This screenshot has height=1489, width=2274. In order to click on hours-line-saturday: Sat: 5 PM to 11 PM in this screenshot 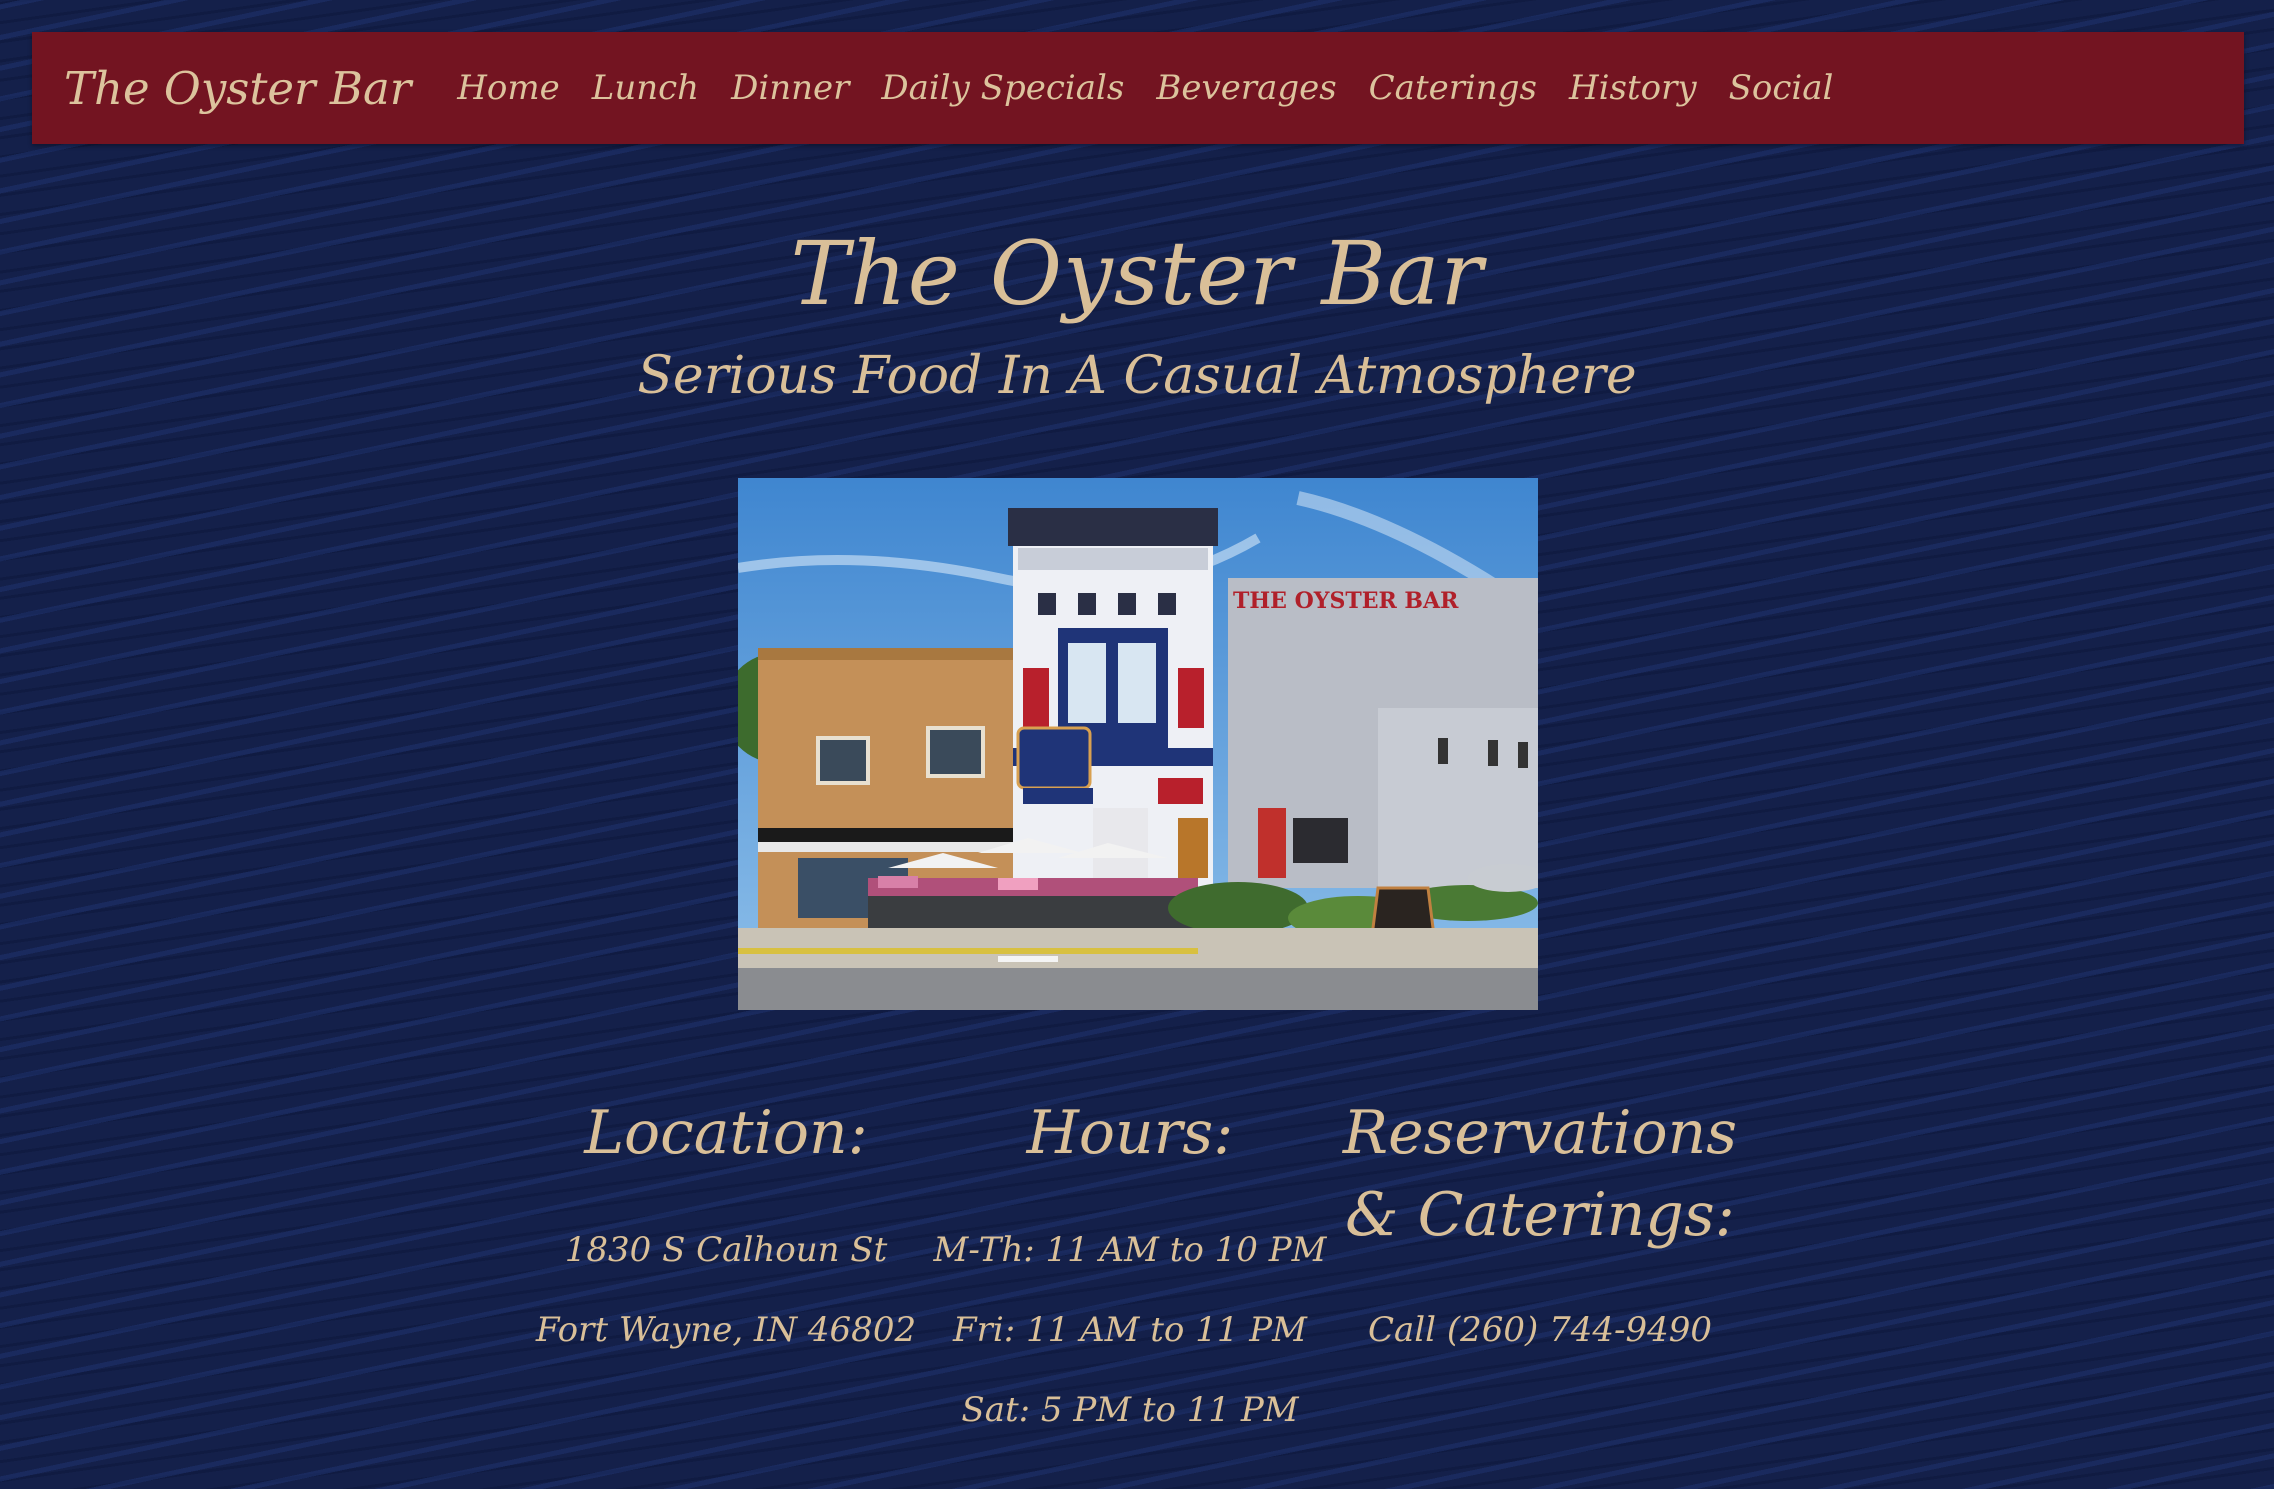, I will do `click(1130, 1410)`.